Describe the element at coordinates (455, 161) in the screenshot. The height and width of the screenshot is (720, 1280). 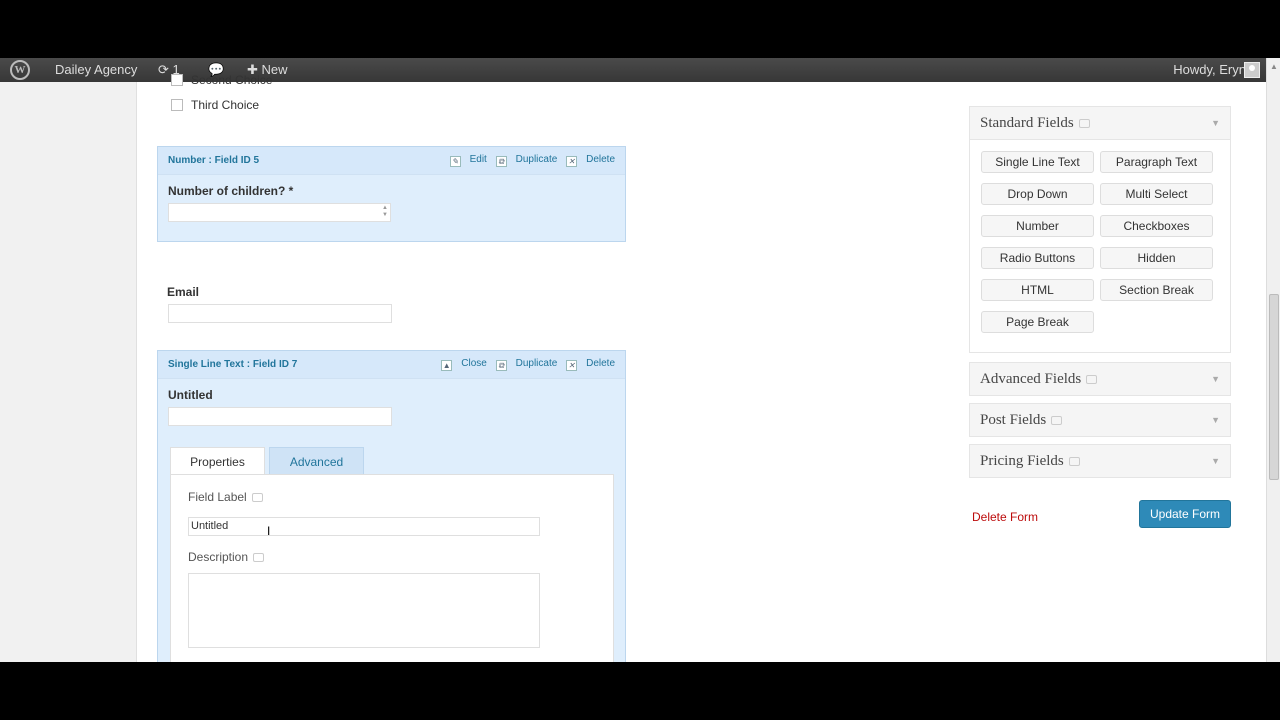
I see `edit-icon: ✎` at that location.